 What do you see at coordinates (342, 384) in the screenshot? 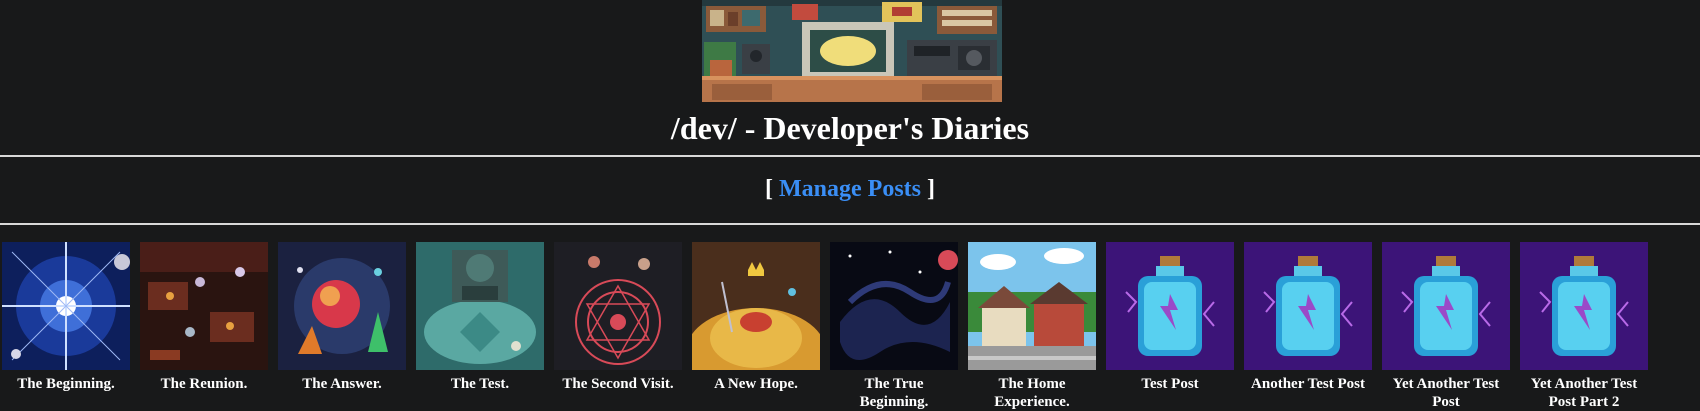
I see `post-title: The Answer.` at bounding box center [342, 384].